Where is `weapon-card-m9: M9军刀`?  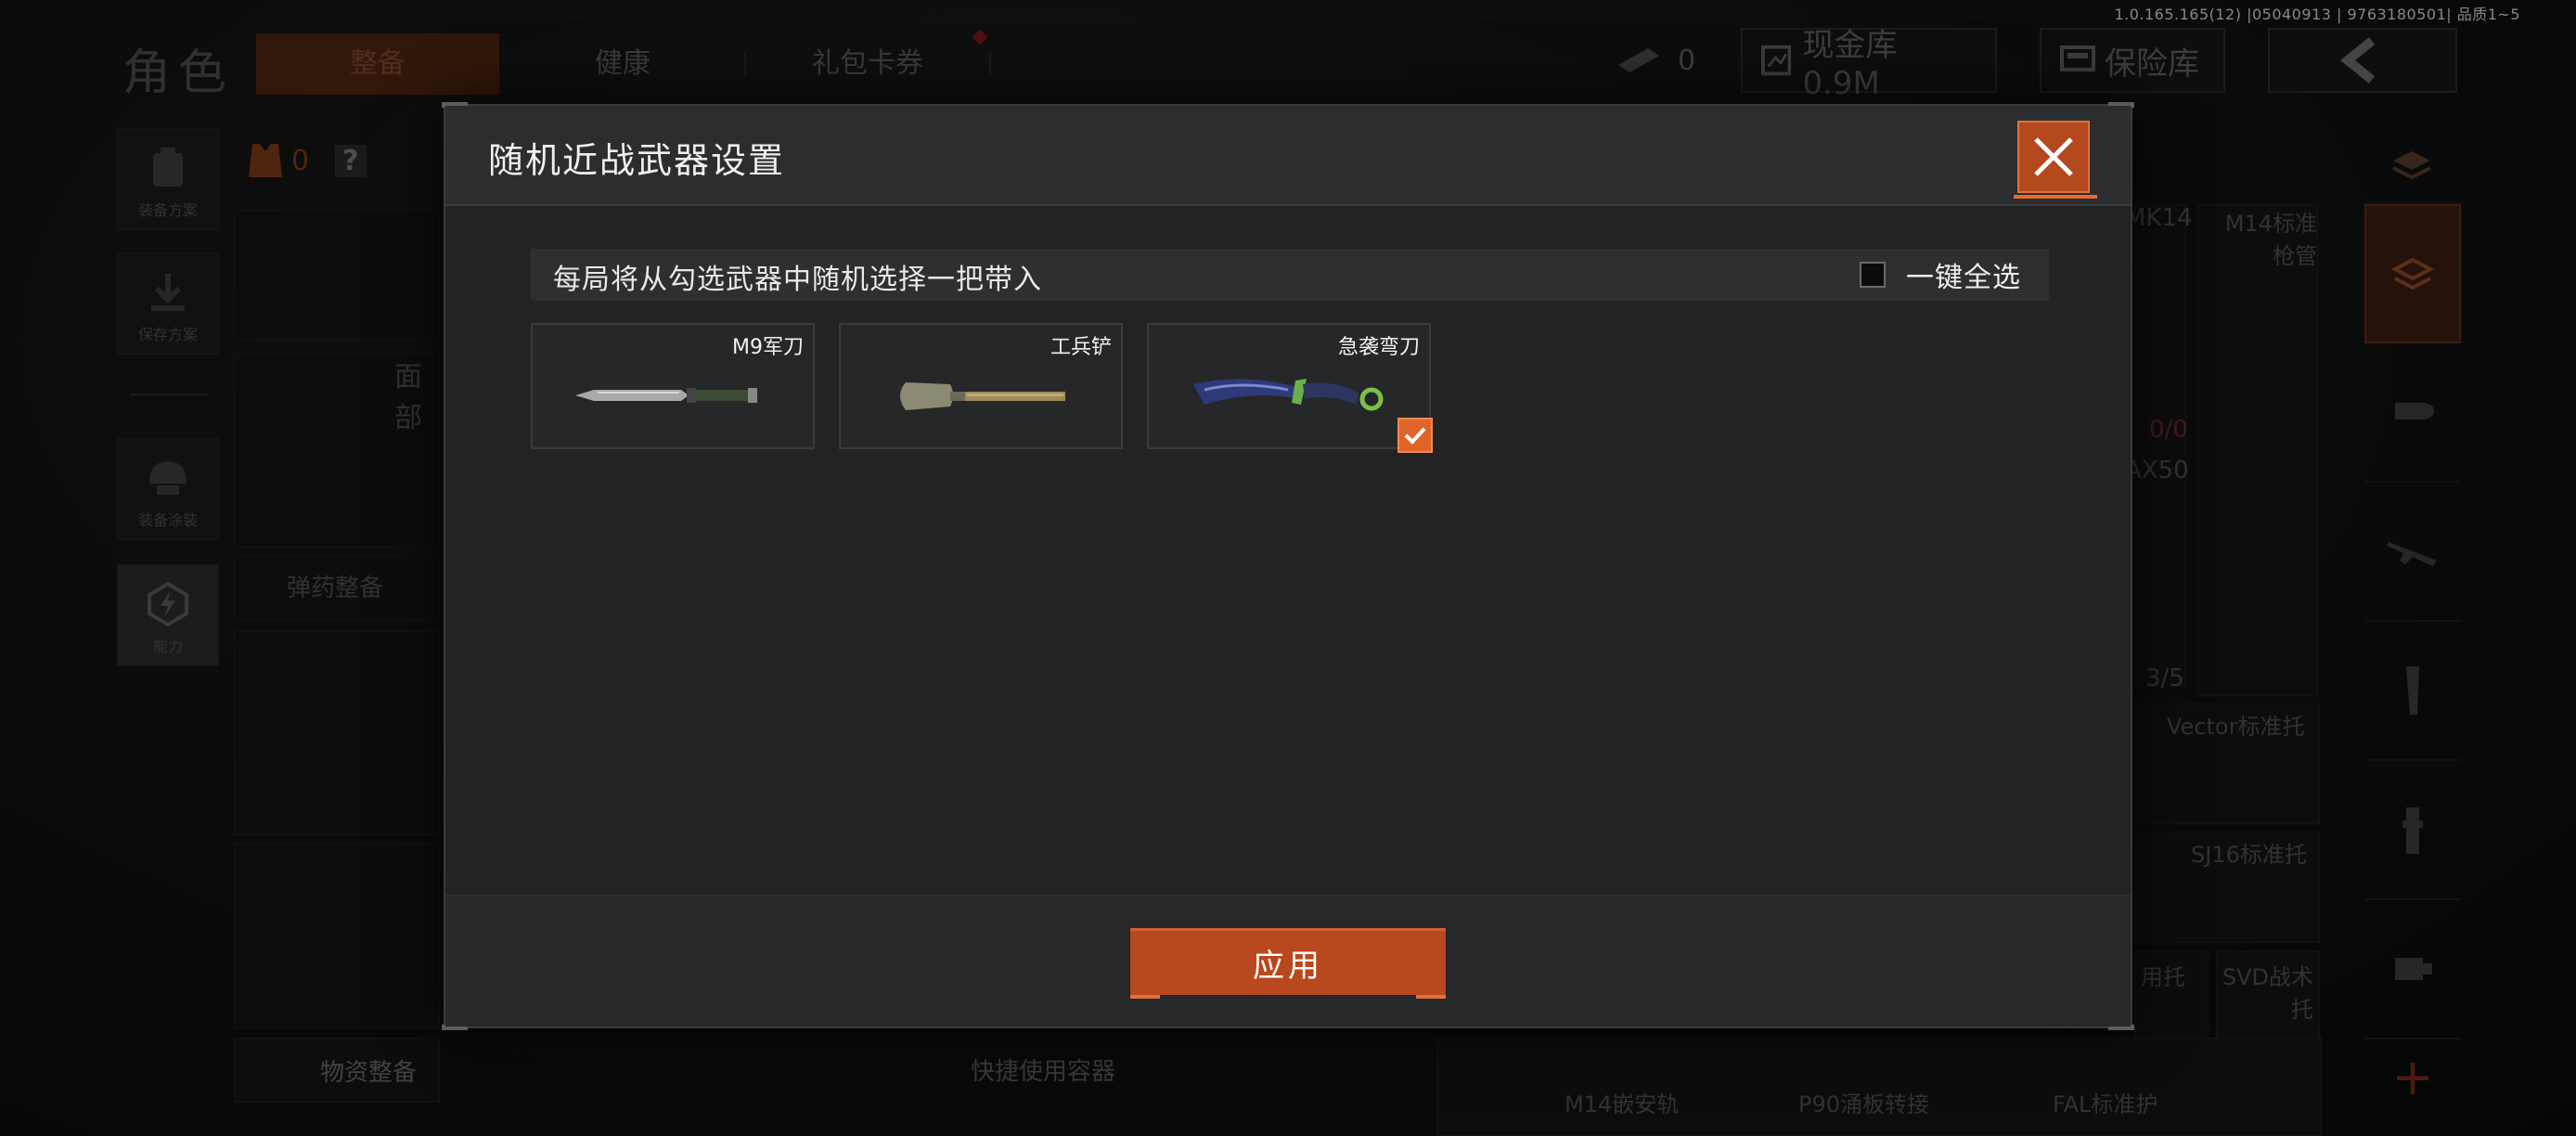
weapon-card-m9: M9军刀 is located at coordinates (673, 386).